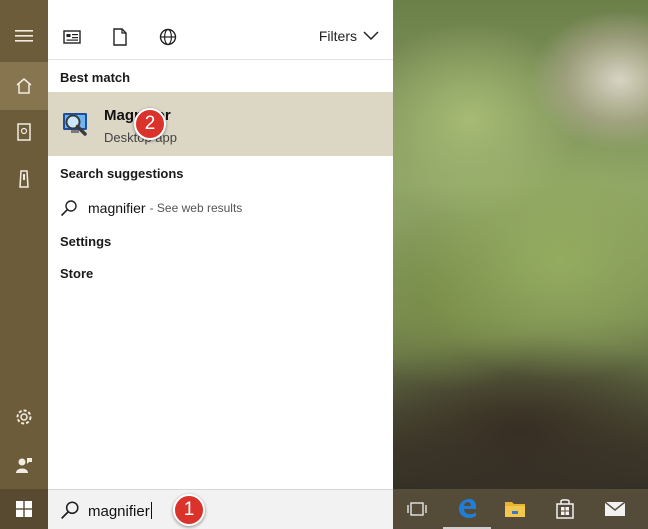 Image resolution: width=648 pixels, height=529 pixels. What do you see at coordinates (95, 77) in the screenshot?
I see `best-match-heading: Best match` at bounding box center [95, 77].